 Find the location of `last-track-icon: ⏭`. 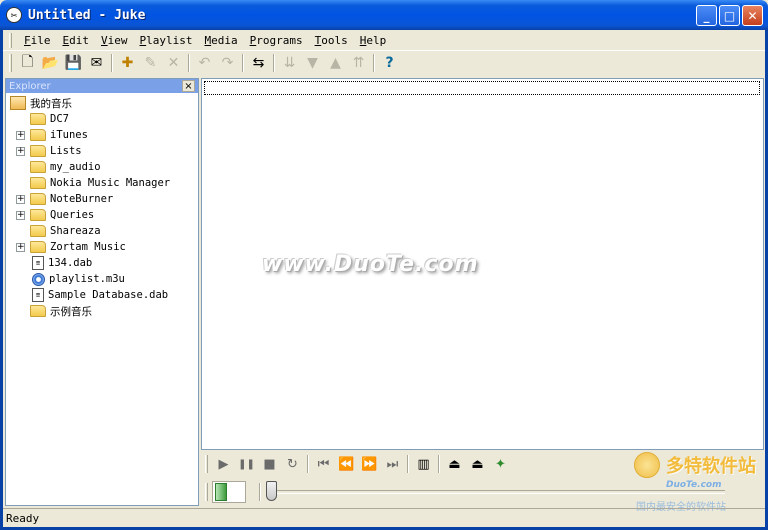

last-track-icon: ⏭ is located at coordinates (392, 464).